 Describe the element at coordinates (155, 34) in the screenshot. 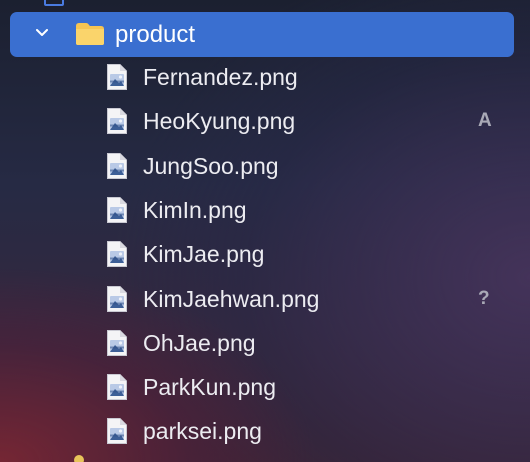

I see `folder-name: product` at that location.